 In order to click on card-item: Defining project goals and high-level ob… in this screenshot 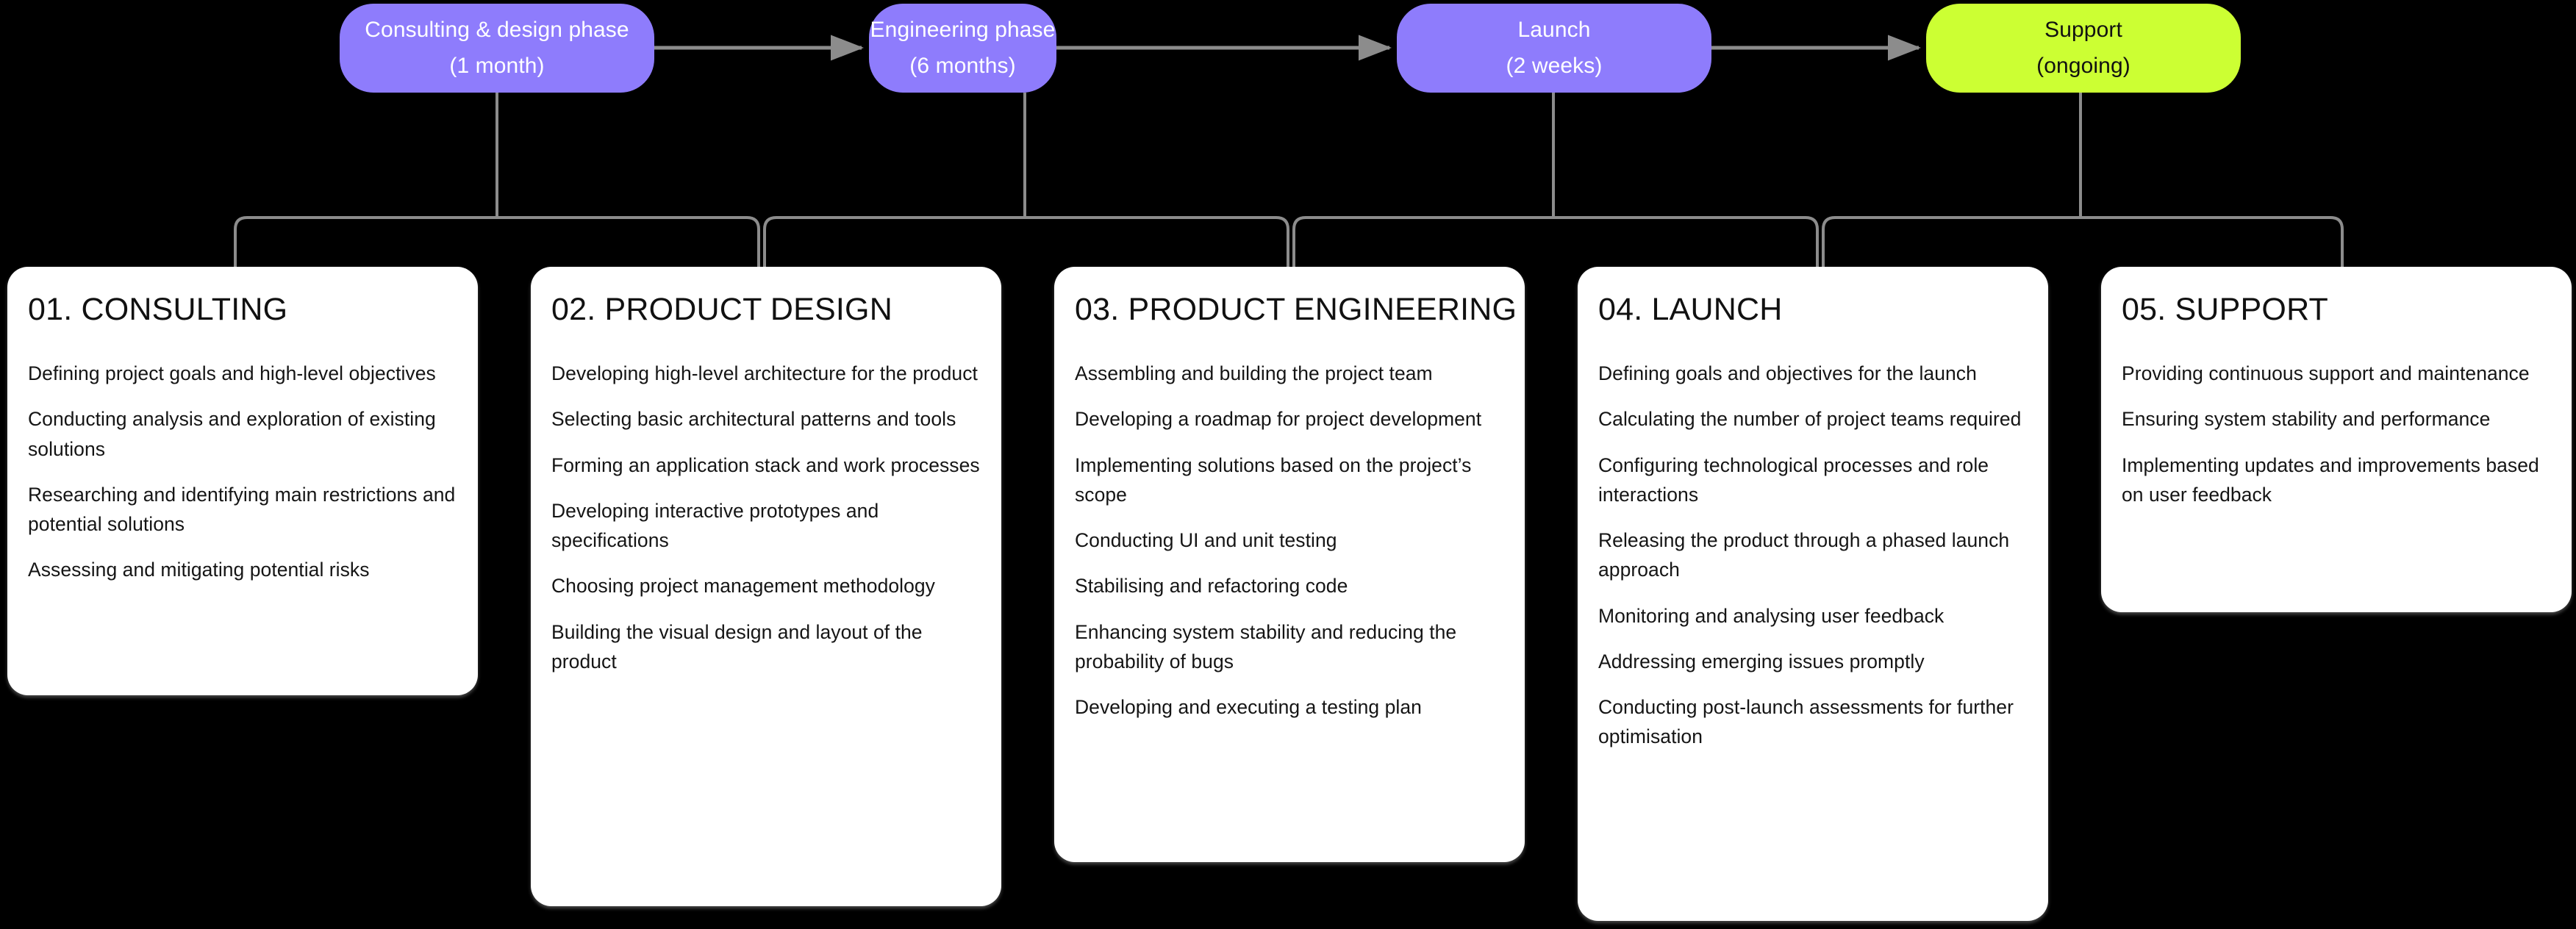, I will do `click(232, 373)`.